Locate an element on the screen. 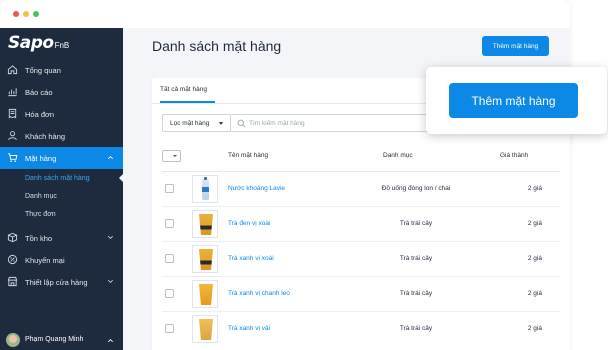  sidebar-subitem-product-list: Danh sách mặt hàng is located at coordinates (61, 178).